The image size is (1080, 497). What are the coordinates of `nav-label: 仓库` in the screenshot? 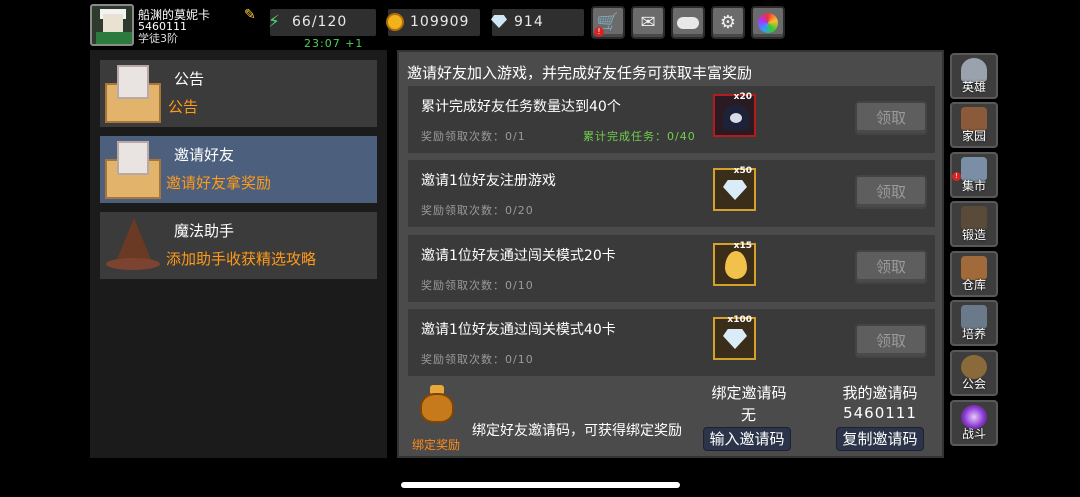 It's located at (973, 285).